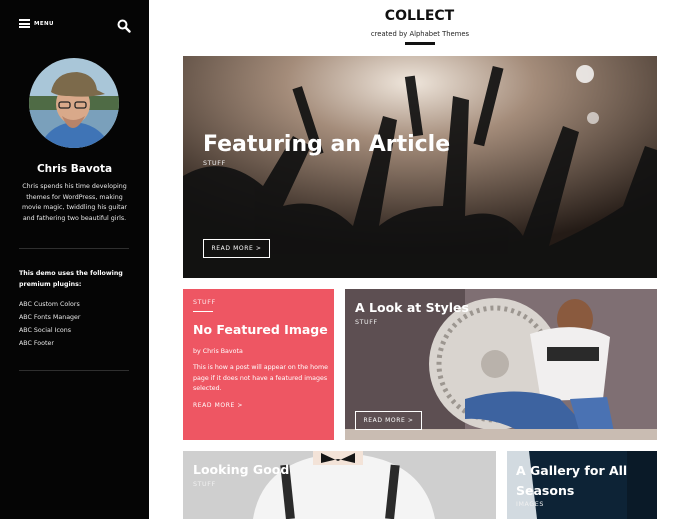 This screenshot has height=519, width=692. I want to click on post-title: A Look at Styles, so click(412, 307).